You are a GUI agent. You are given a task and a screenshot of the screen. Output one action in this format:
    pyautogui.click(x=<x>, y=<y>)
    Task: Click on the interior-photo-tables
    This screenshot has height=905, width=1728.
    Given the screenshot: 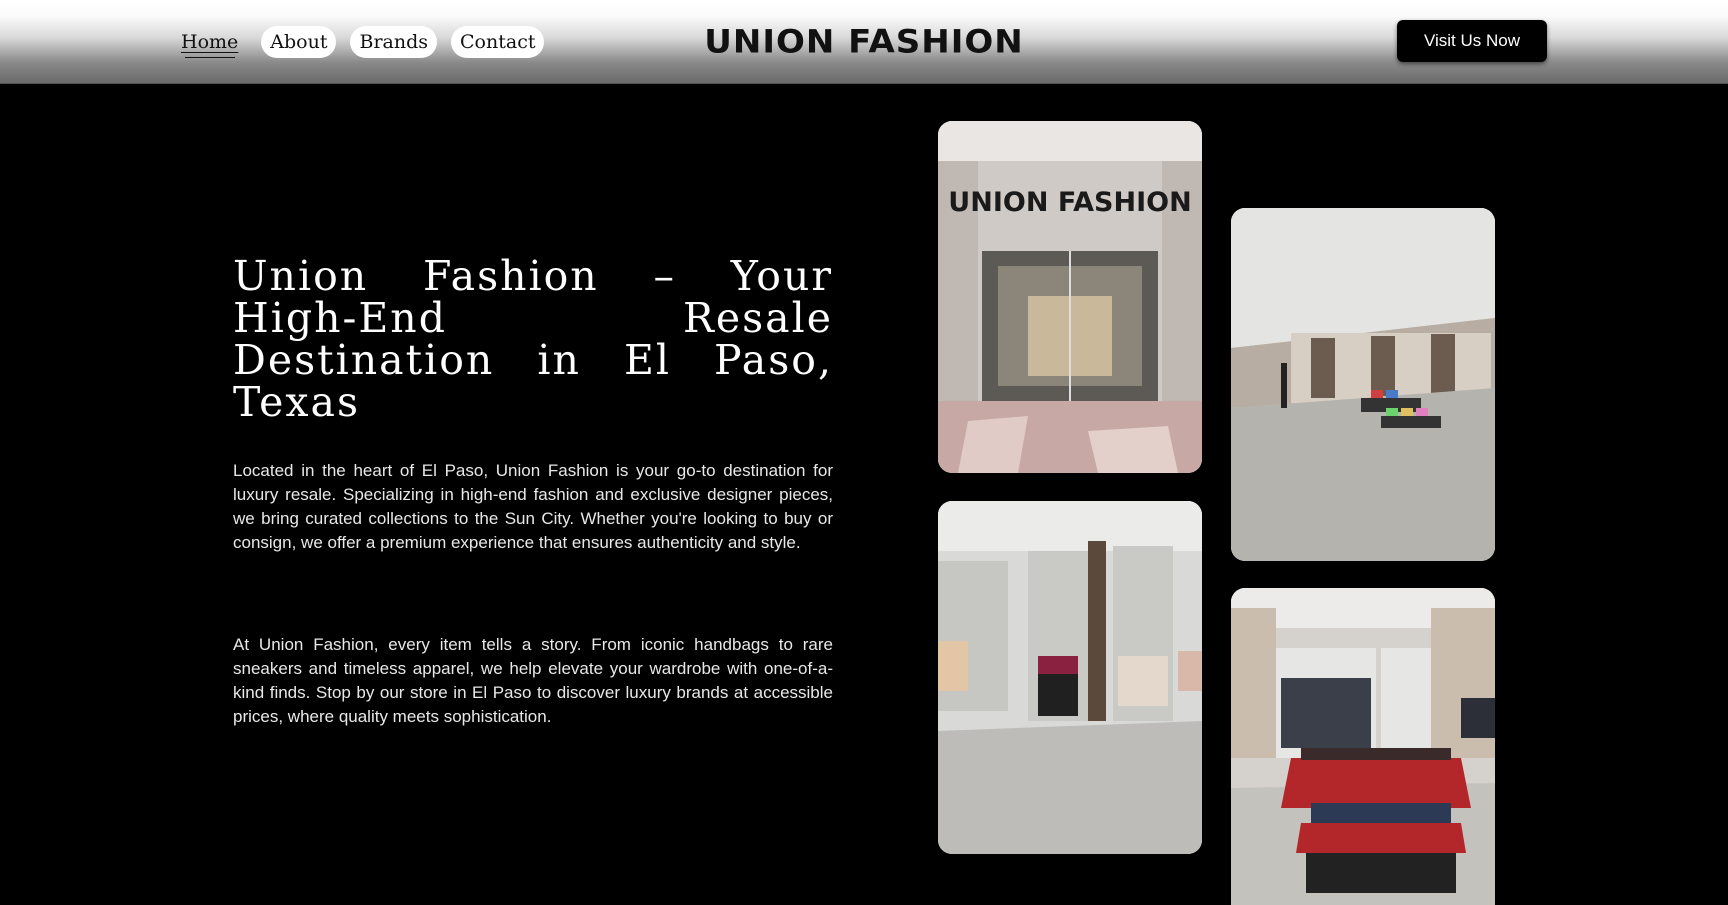 What is the action you would take?
    pyautogui.click(x=1363, y=384)
    